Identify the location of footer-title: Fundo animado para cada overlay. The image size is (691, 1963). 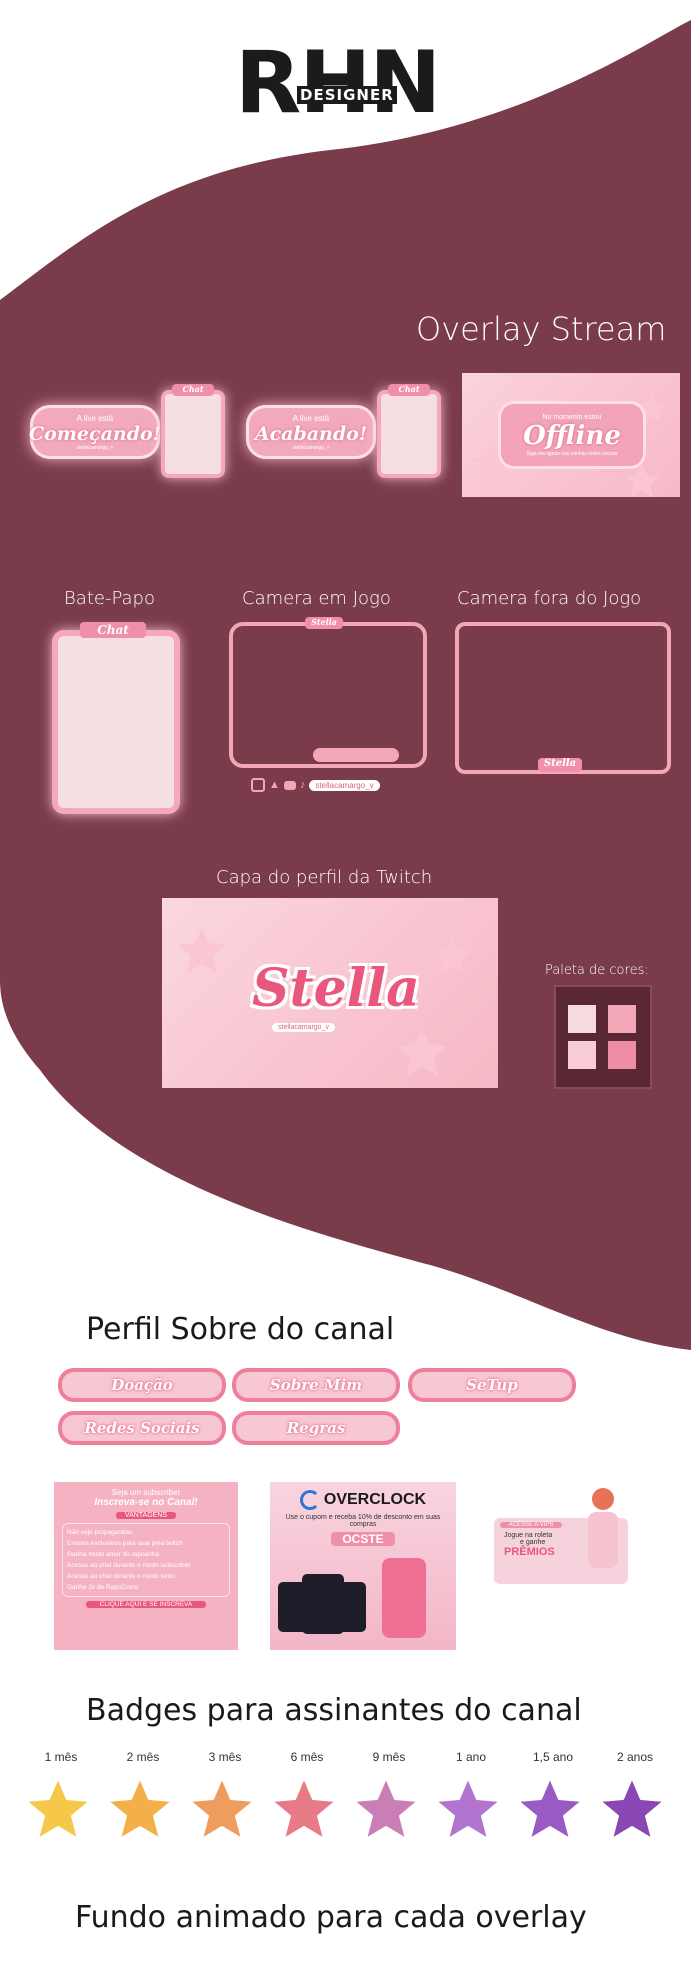
(331, 1917).